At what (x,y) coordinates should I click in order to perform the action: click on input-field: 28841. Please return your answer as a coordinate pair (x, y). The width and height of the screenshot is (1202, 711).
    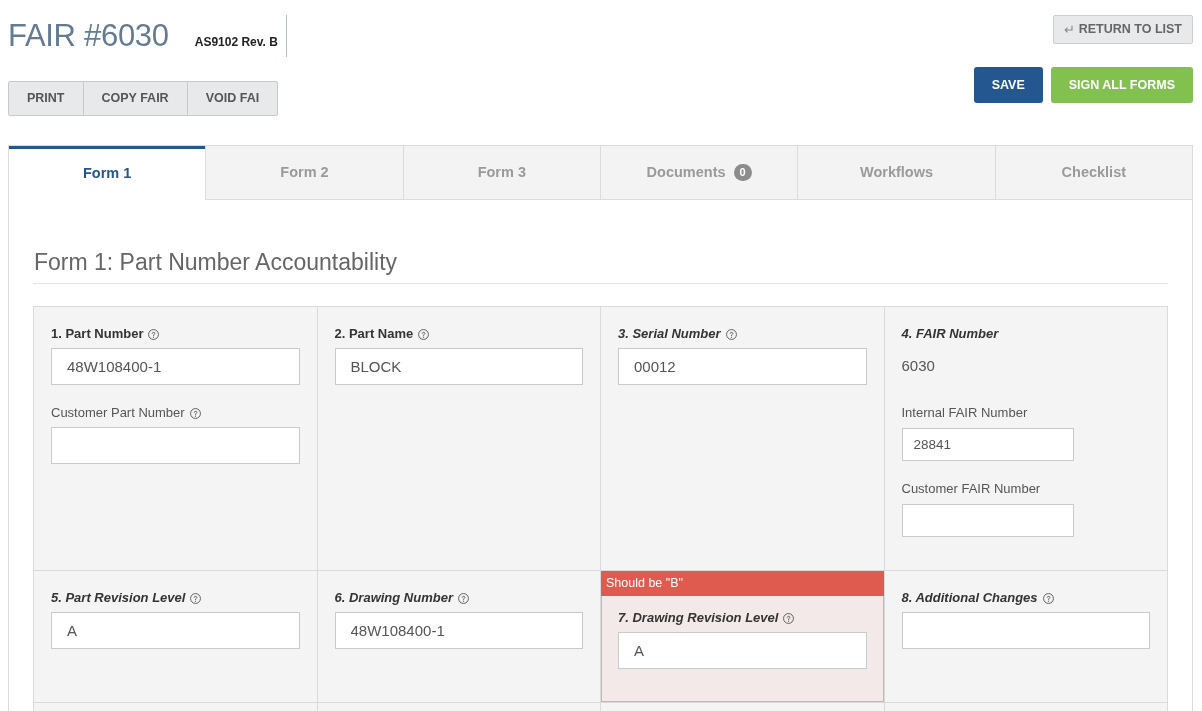
    Looking at the image, I should click on (987, 445).